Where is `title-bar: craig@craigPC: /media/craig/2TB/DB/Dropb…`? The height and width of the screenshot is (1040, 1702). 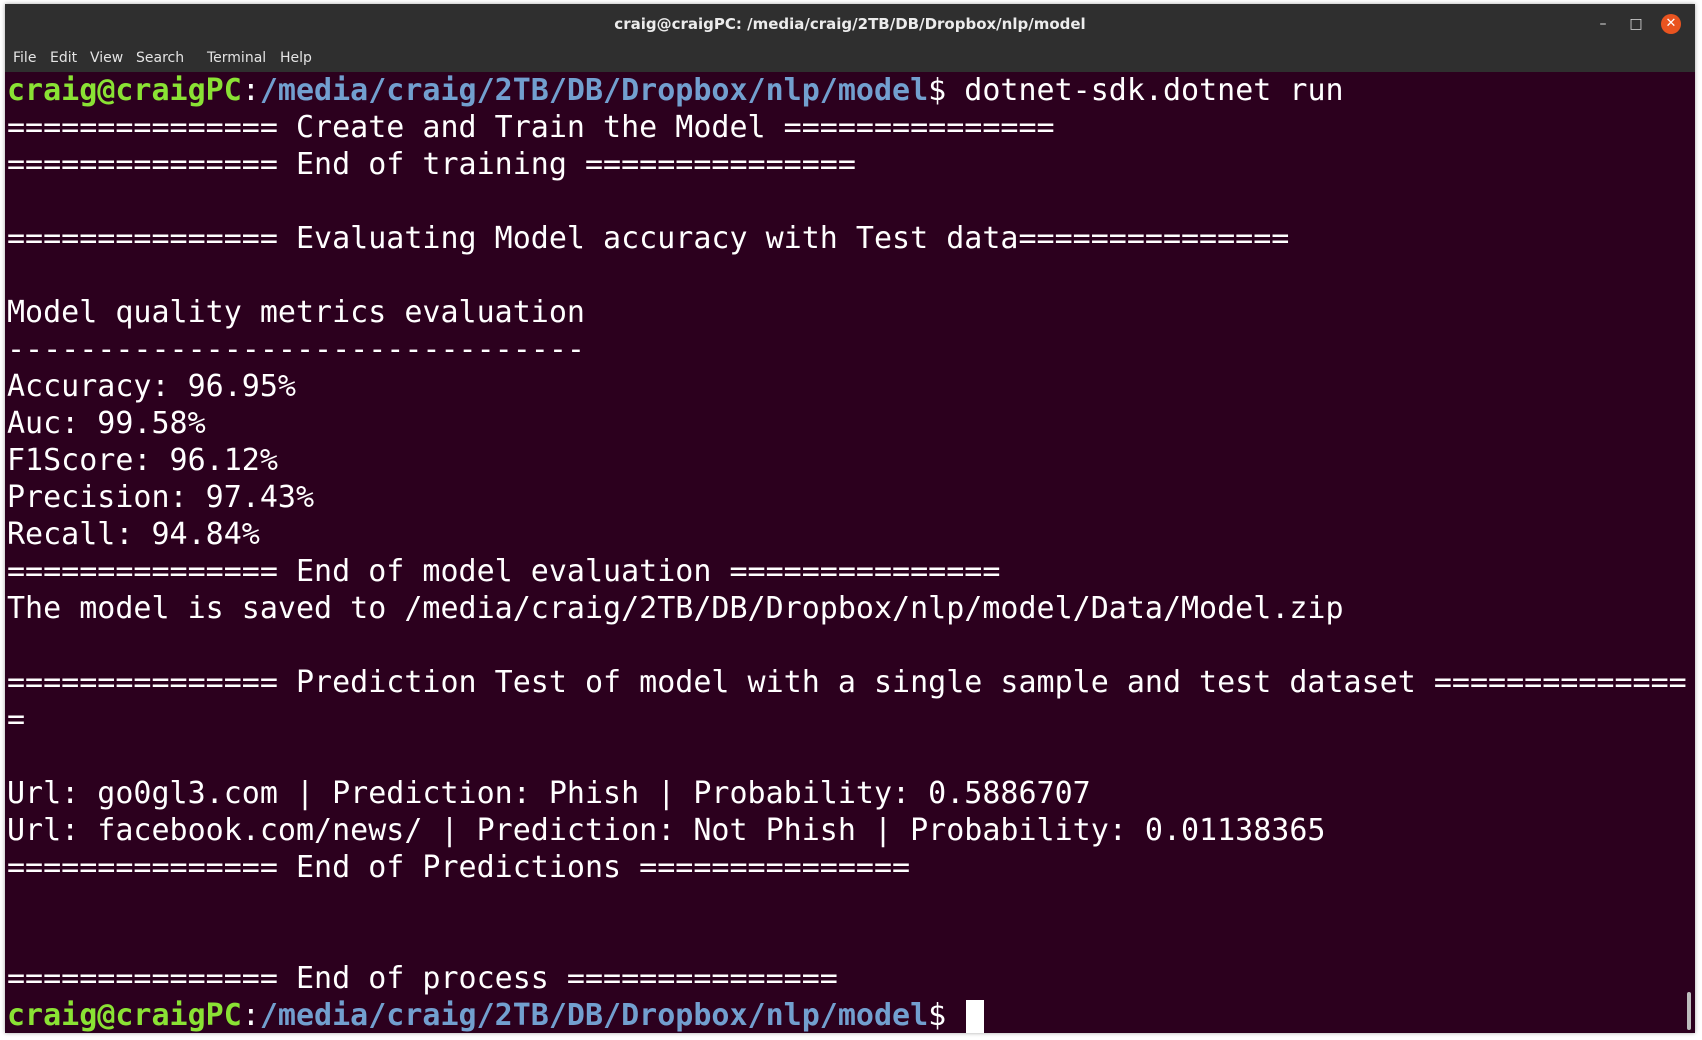 title-bar: craig@craigPC: /media/craig/2TB/DB/Dropb… is located at coordinates (850, 24).